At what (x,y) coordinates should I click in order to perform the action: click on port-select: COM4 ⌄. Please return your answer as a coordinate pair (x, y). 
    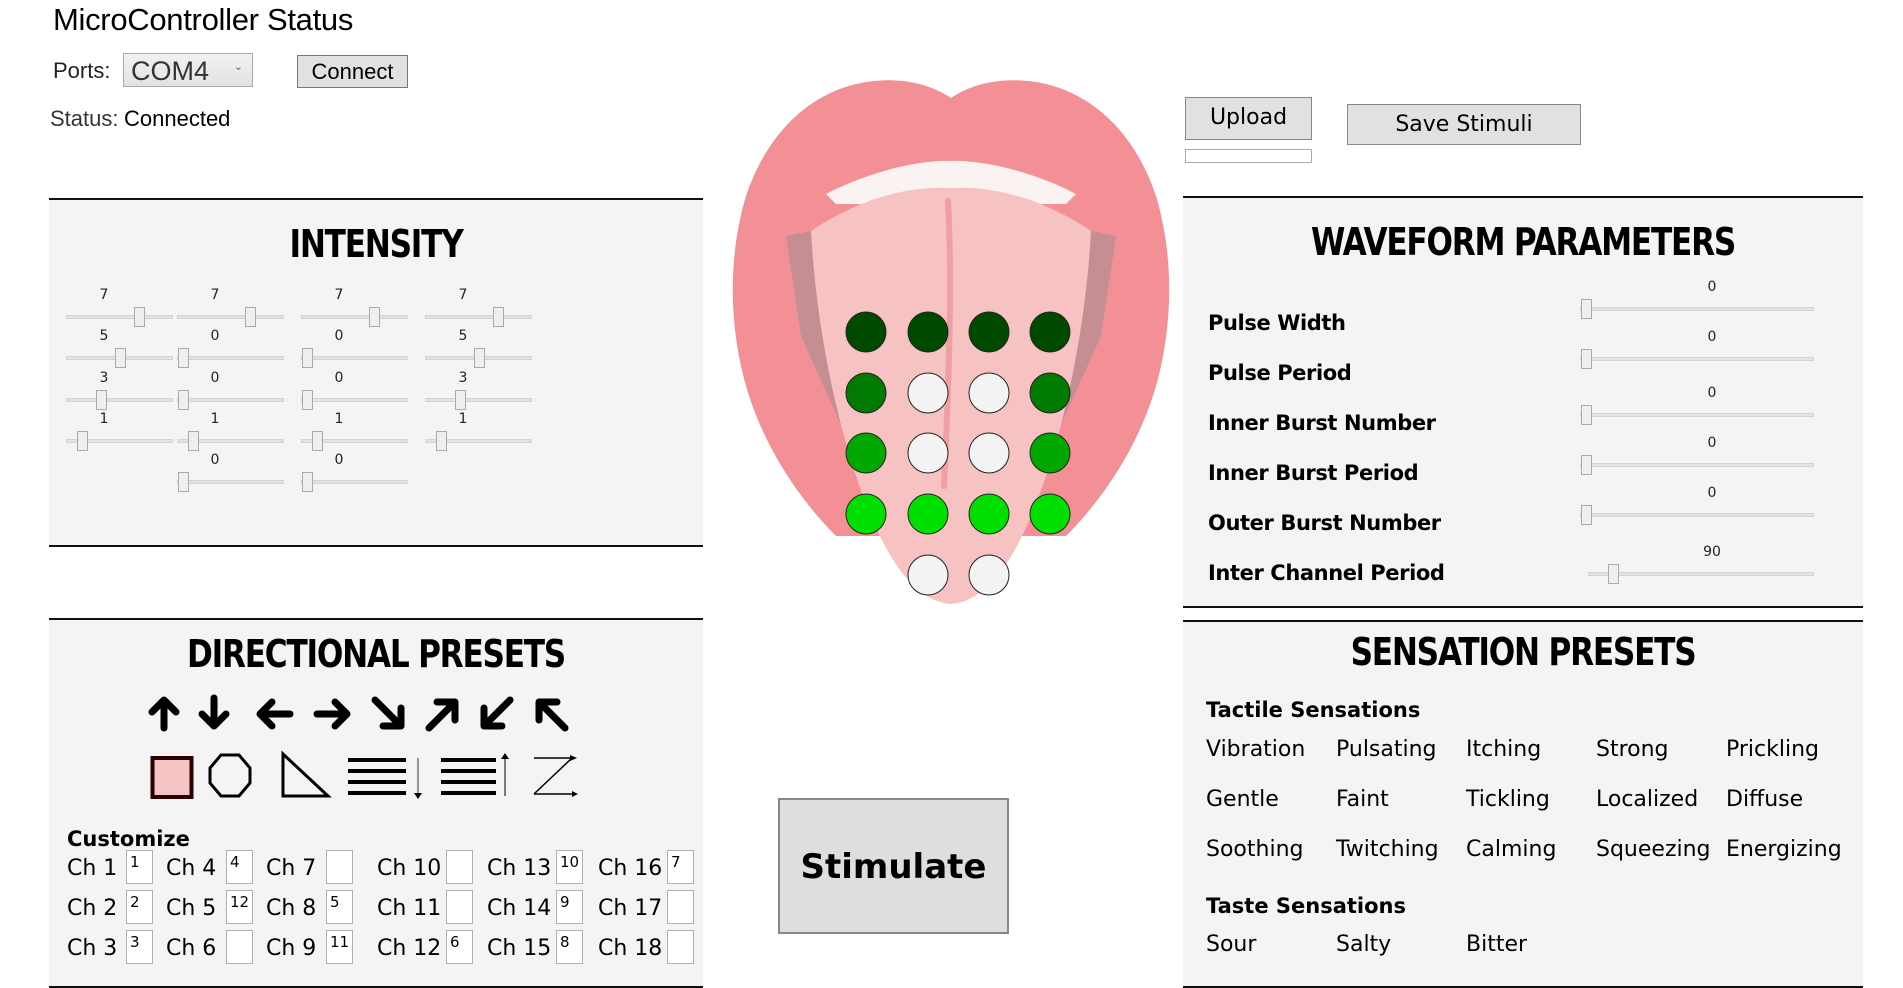
    Looking at the image, I should click on (188, 70).